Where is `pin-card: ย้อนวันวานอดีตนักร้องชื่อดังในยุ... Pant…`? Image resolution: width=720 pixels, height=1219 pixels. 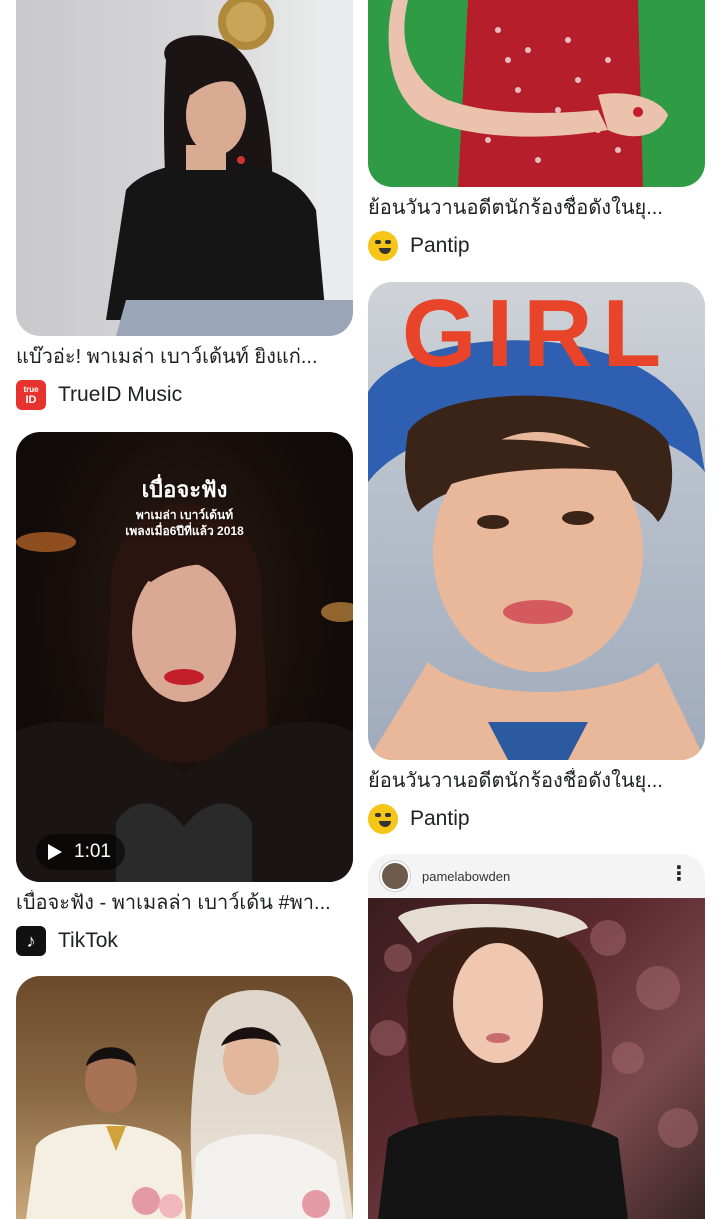 pin-card: ย้อนวันวานอดีตนักร้องชื่อดังในยุ... Pant… is located at coordinates (536, 130).